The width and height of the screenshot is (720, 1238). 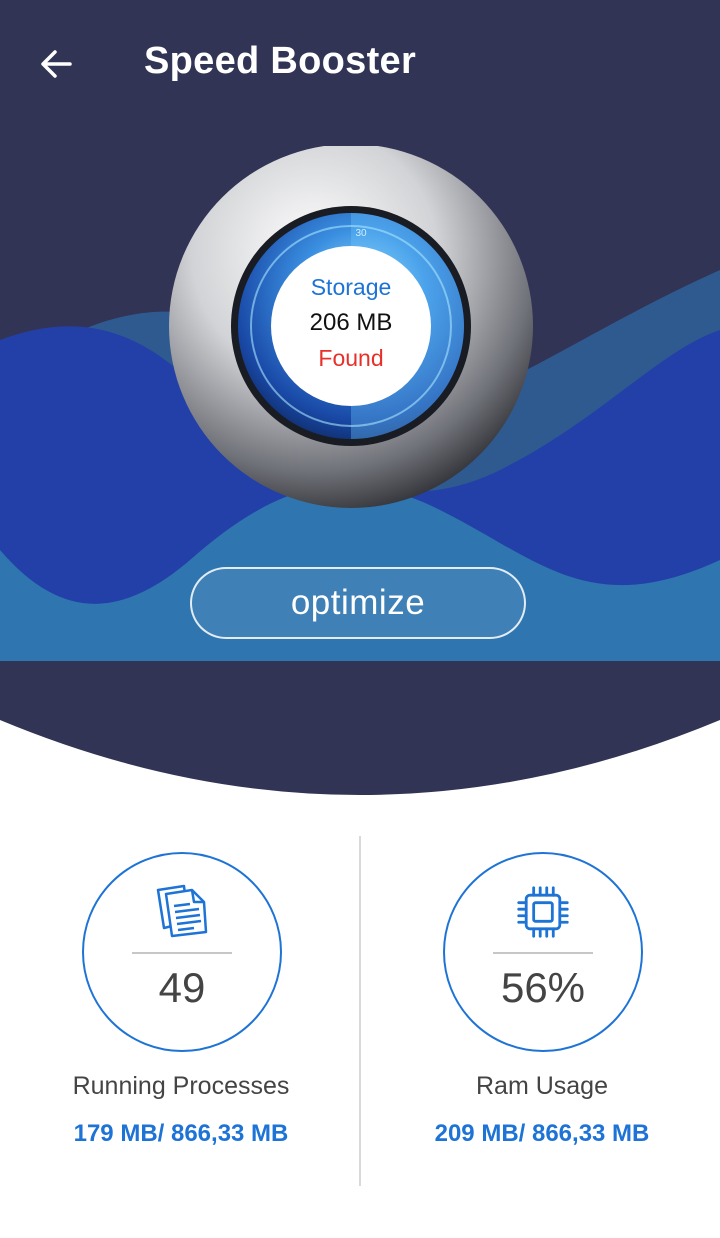 What do you see at coordinates (280, 61) in the screenshot?
I see `page-title: Speed Booster` at bounding box center [280, 61].